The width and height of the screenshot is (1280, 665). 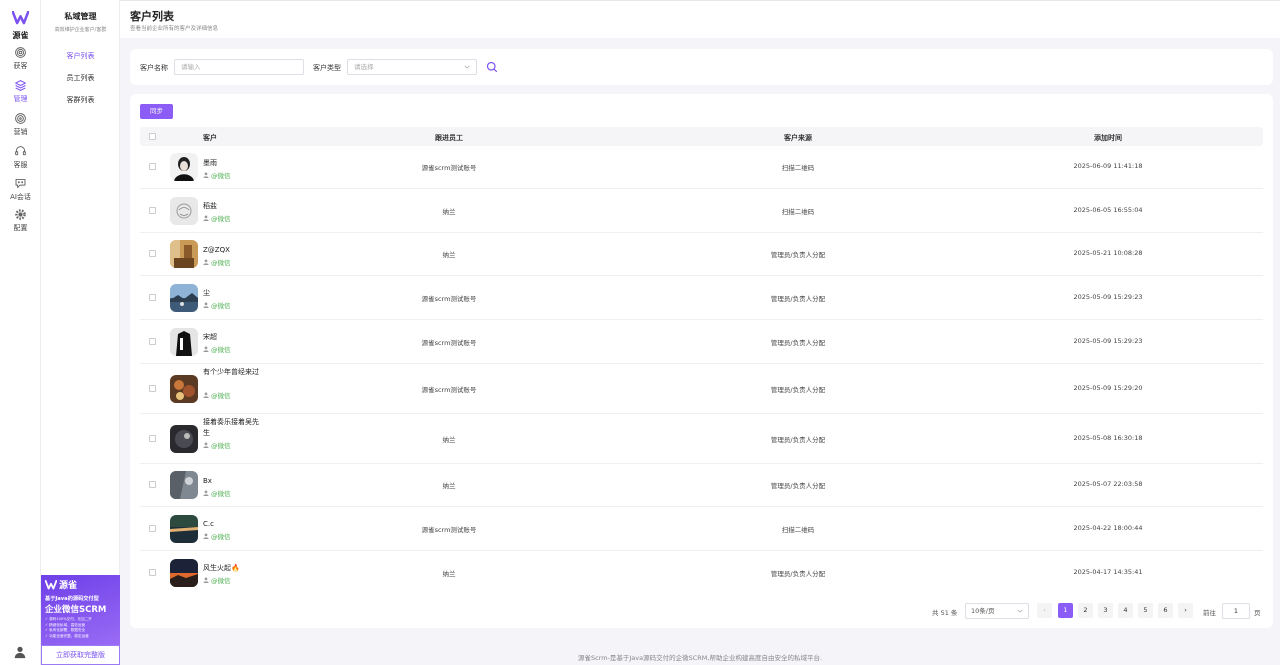 I want to click on brand-logo: 源雀, so click(x=20, y=25).